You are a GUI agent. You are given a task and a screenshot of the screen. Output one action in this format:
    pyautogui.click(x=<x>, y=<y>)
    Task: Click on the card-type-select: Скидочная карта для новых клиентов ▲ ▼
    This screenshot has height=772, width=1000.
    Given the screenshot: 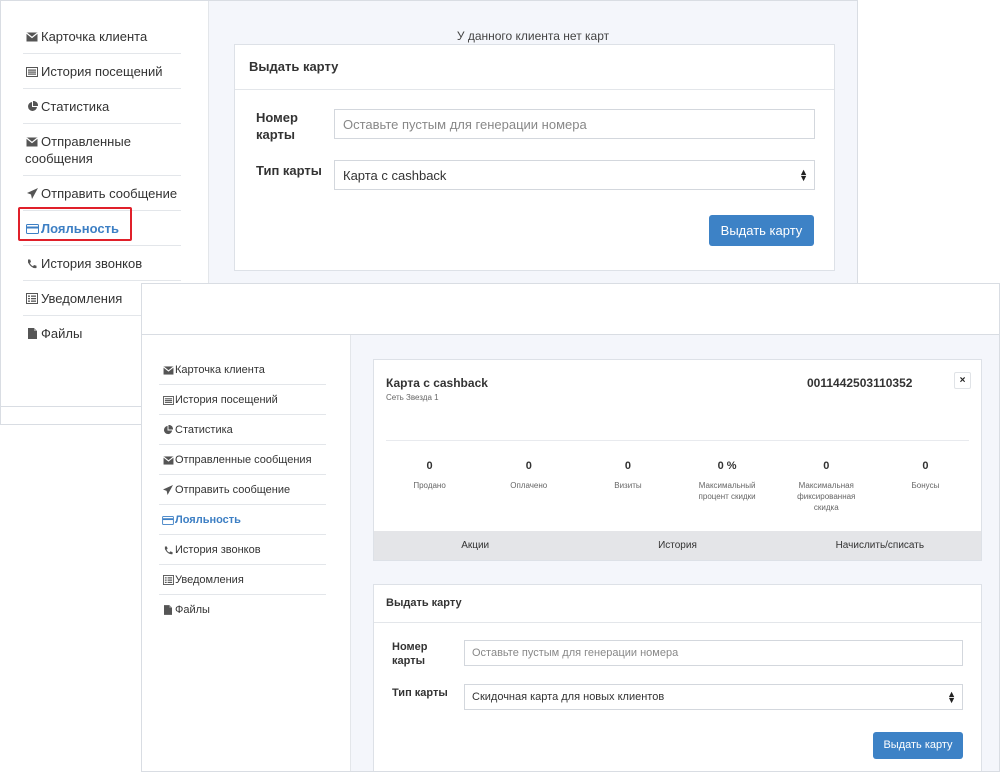 What is the action you would take?
    pyautogui.click(x=713, y=697)
    